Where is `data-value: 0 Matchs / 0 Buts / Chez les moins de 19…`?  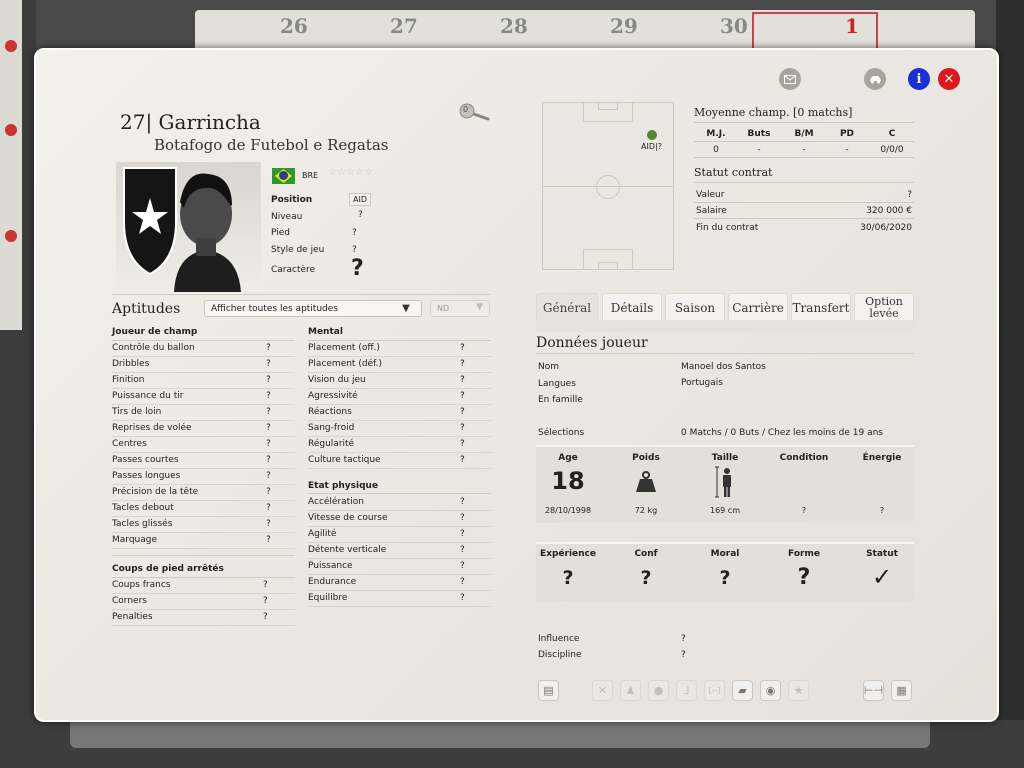 data-value: 0 Matchs / 0 Buts / Chez les moins de 19… is located at coordinates (782, 433).